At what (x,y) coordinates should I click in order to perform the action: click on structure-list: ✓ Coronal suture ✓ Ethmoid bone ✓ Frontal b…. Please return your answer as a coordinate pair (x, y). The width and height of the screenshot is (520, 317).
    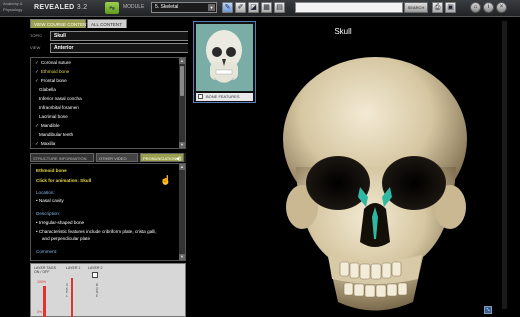
    Looking at the image, I should click on (108, 103).